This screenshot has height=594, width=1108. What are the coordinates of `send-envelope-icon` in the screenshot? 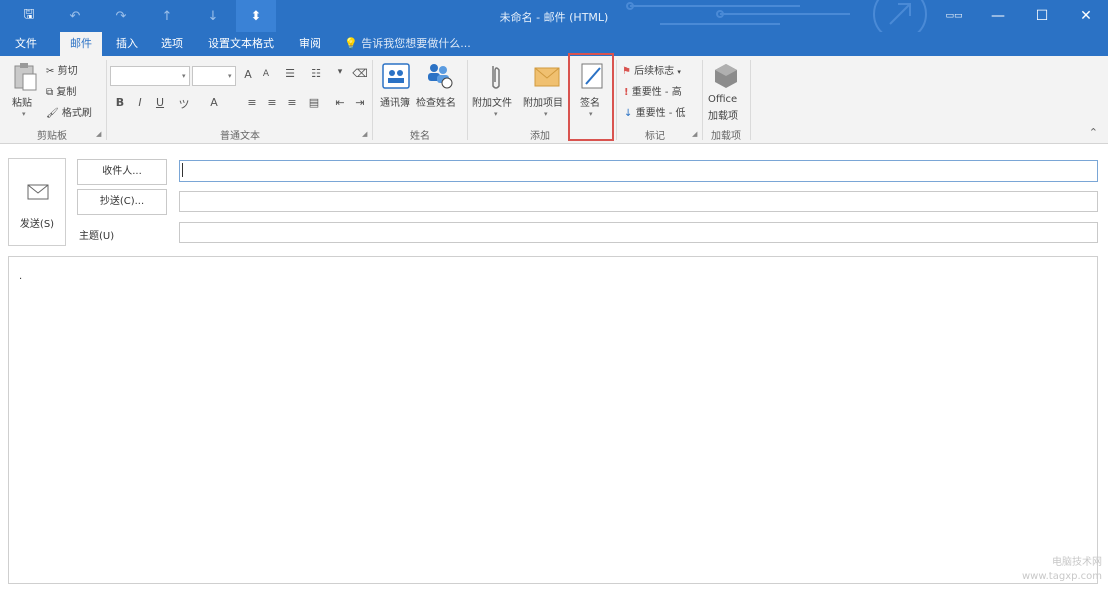 It's located at (38, 192).